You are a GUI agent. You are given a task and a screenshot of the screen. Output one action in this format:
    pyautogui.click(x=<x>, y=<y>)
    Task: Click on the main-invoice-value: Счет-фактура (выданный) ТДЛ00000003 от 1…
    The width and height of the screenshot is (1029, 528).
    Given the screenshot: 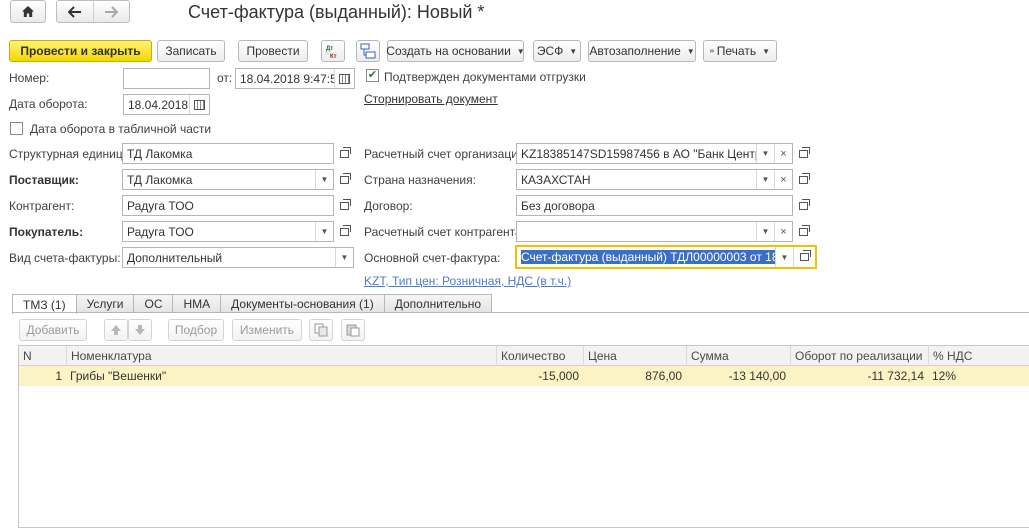 What is the action you would take?
    pyautogui.click(x=648, y=257)
    